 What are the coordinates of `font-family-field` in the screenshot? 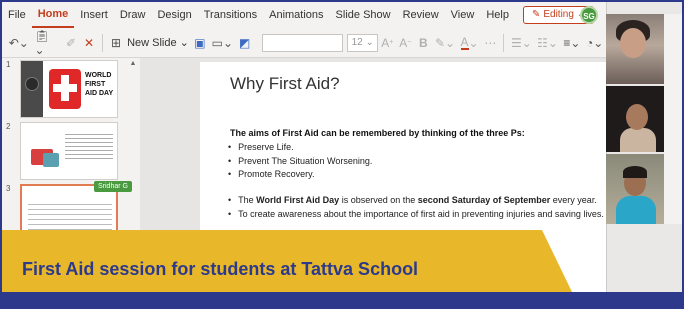 It's located at (302, 42).